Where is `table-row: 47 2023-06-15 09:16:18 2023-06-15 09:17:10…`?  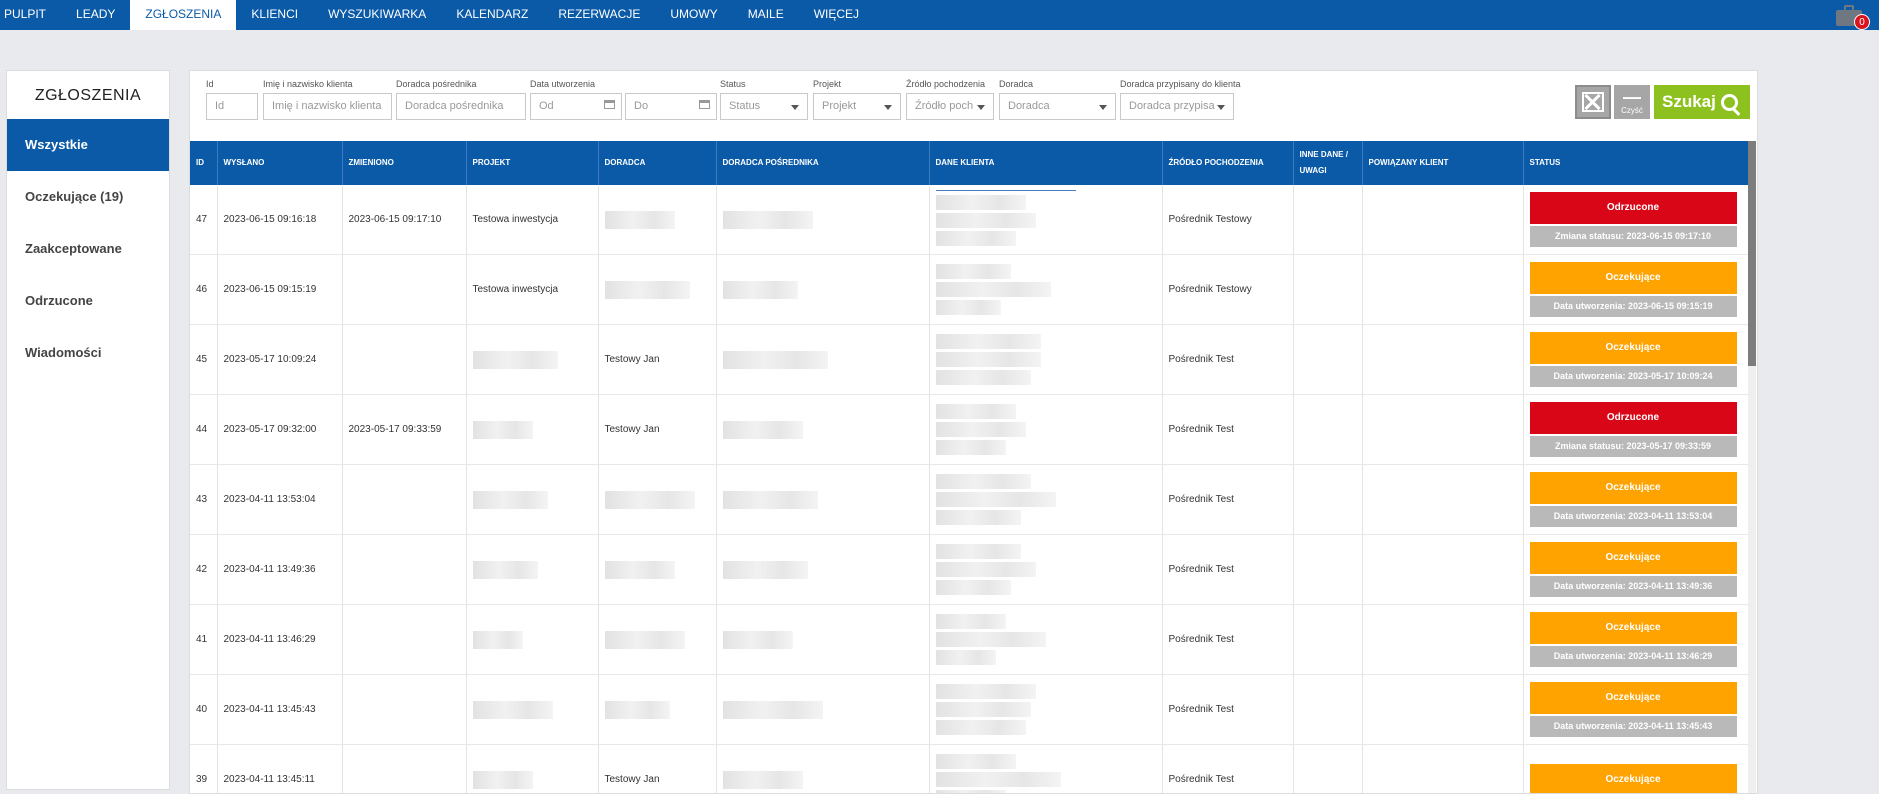
table-row: 47 2023-06-15 09:16:18 2023-06-15 09:17:10… is located at coordinates (969, 220).